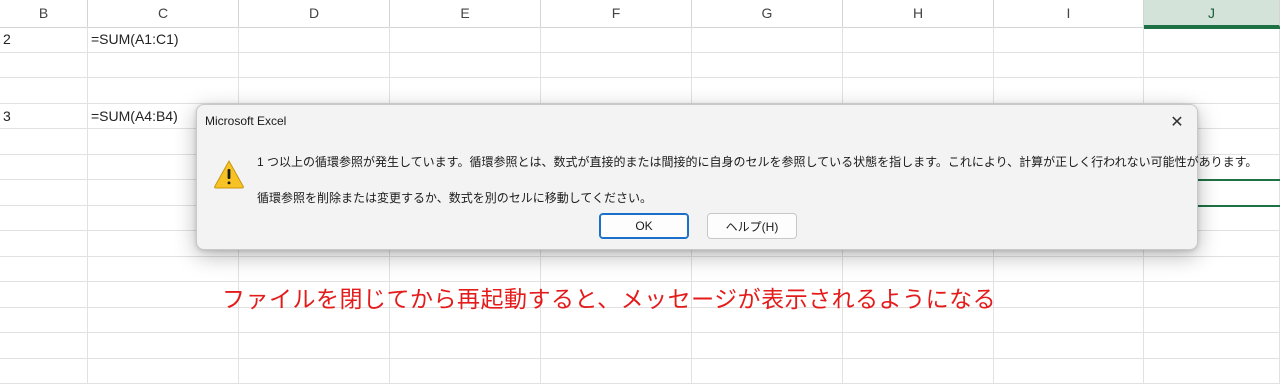  Describe the element at coordinates (1239, 180) in the screenshot. I see `selection-border-mid` at that location.